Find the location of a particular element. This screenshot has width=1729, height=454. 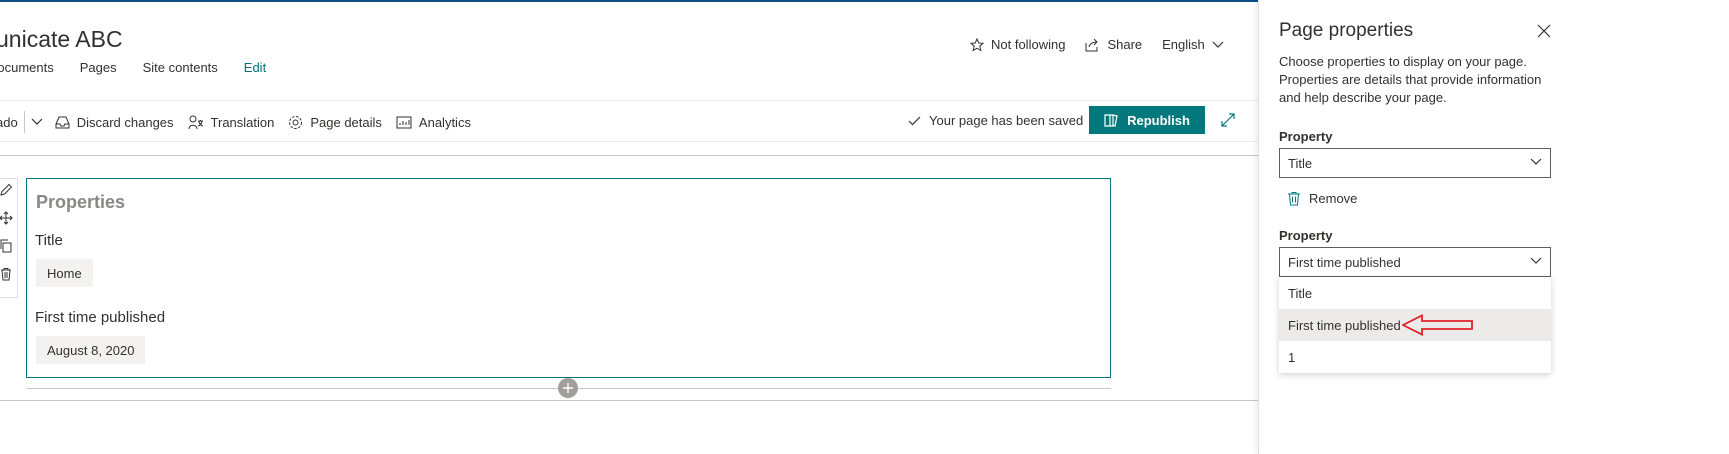

duplicate-icon is located at coordinates (6, 246).